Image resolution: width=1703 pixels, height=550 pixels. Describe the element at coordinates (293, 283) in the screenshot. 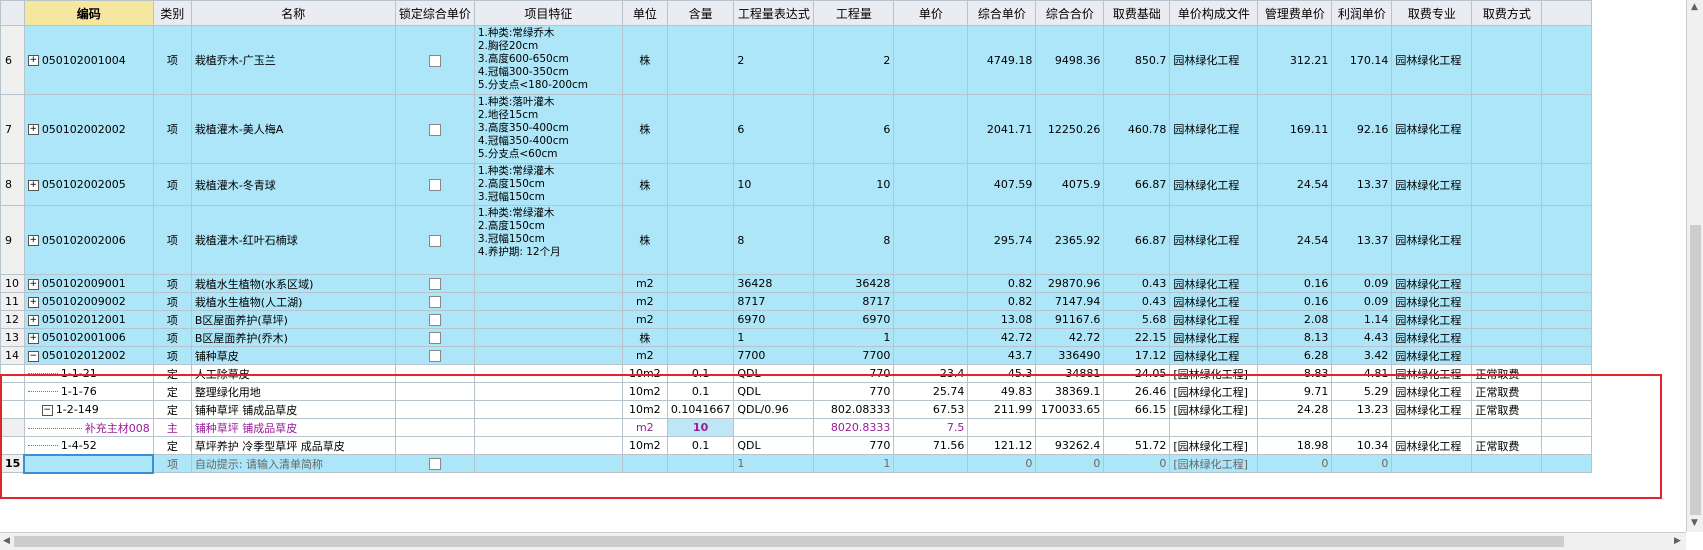

I see `cell-name: 栽植水生植物(水系区域)` at that location.